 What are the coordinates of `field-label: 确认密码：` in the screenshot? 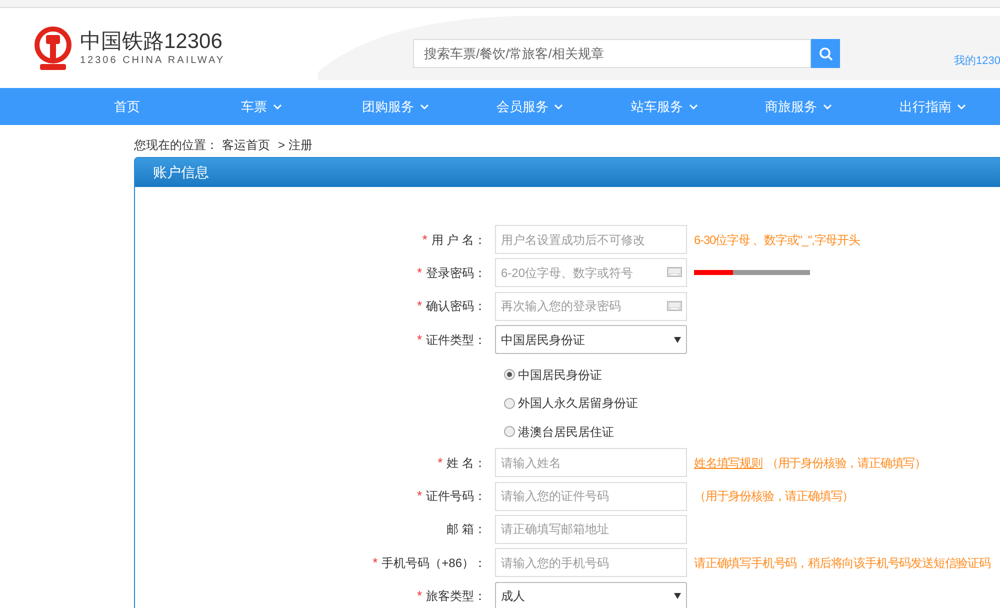 It's located at (456, 307).